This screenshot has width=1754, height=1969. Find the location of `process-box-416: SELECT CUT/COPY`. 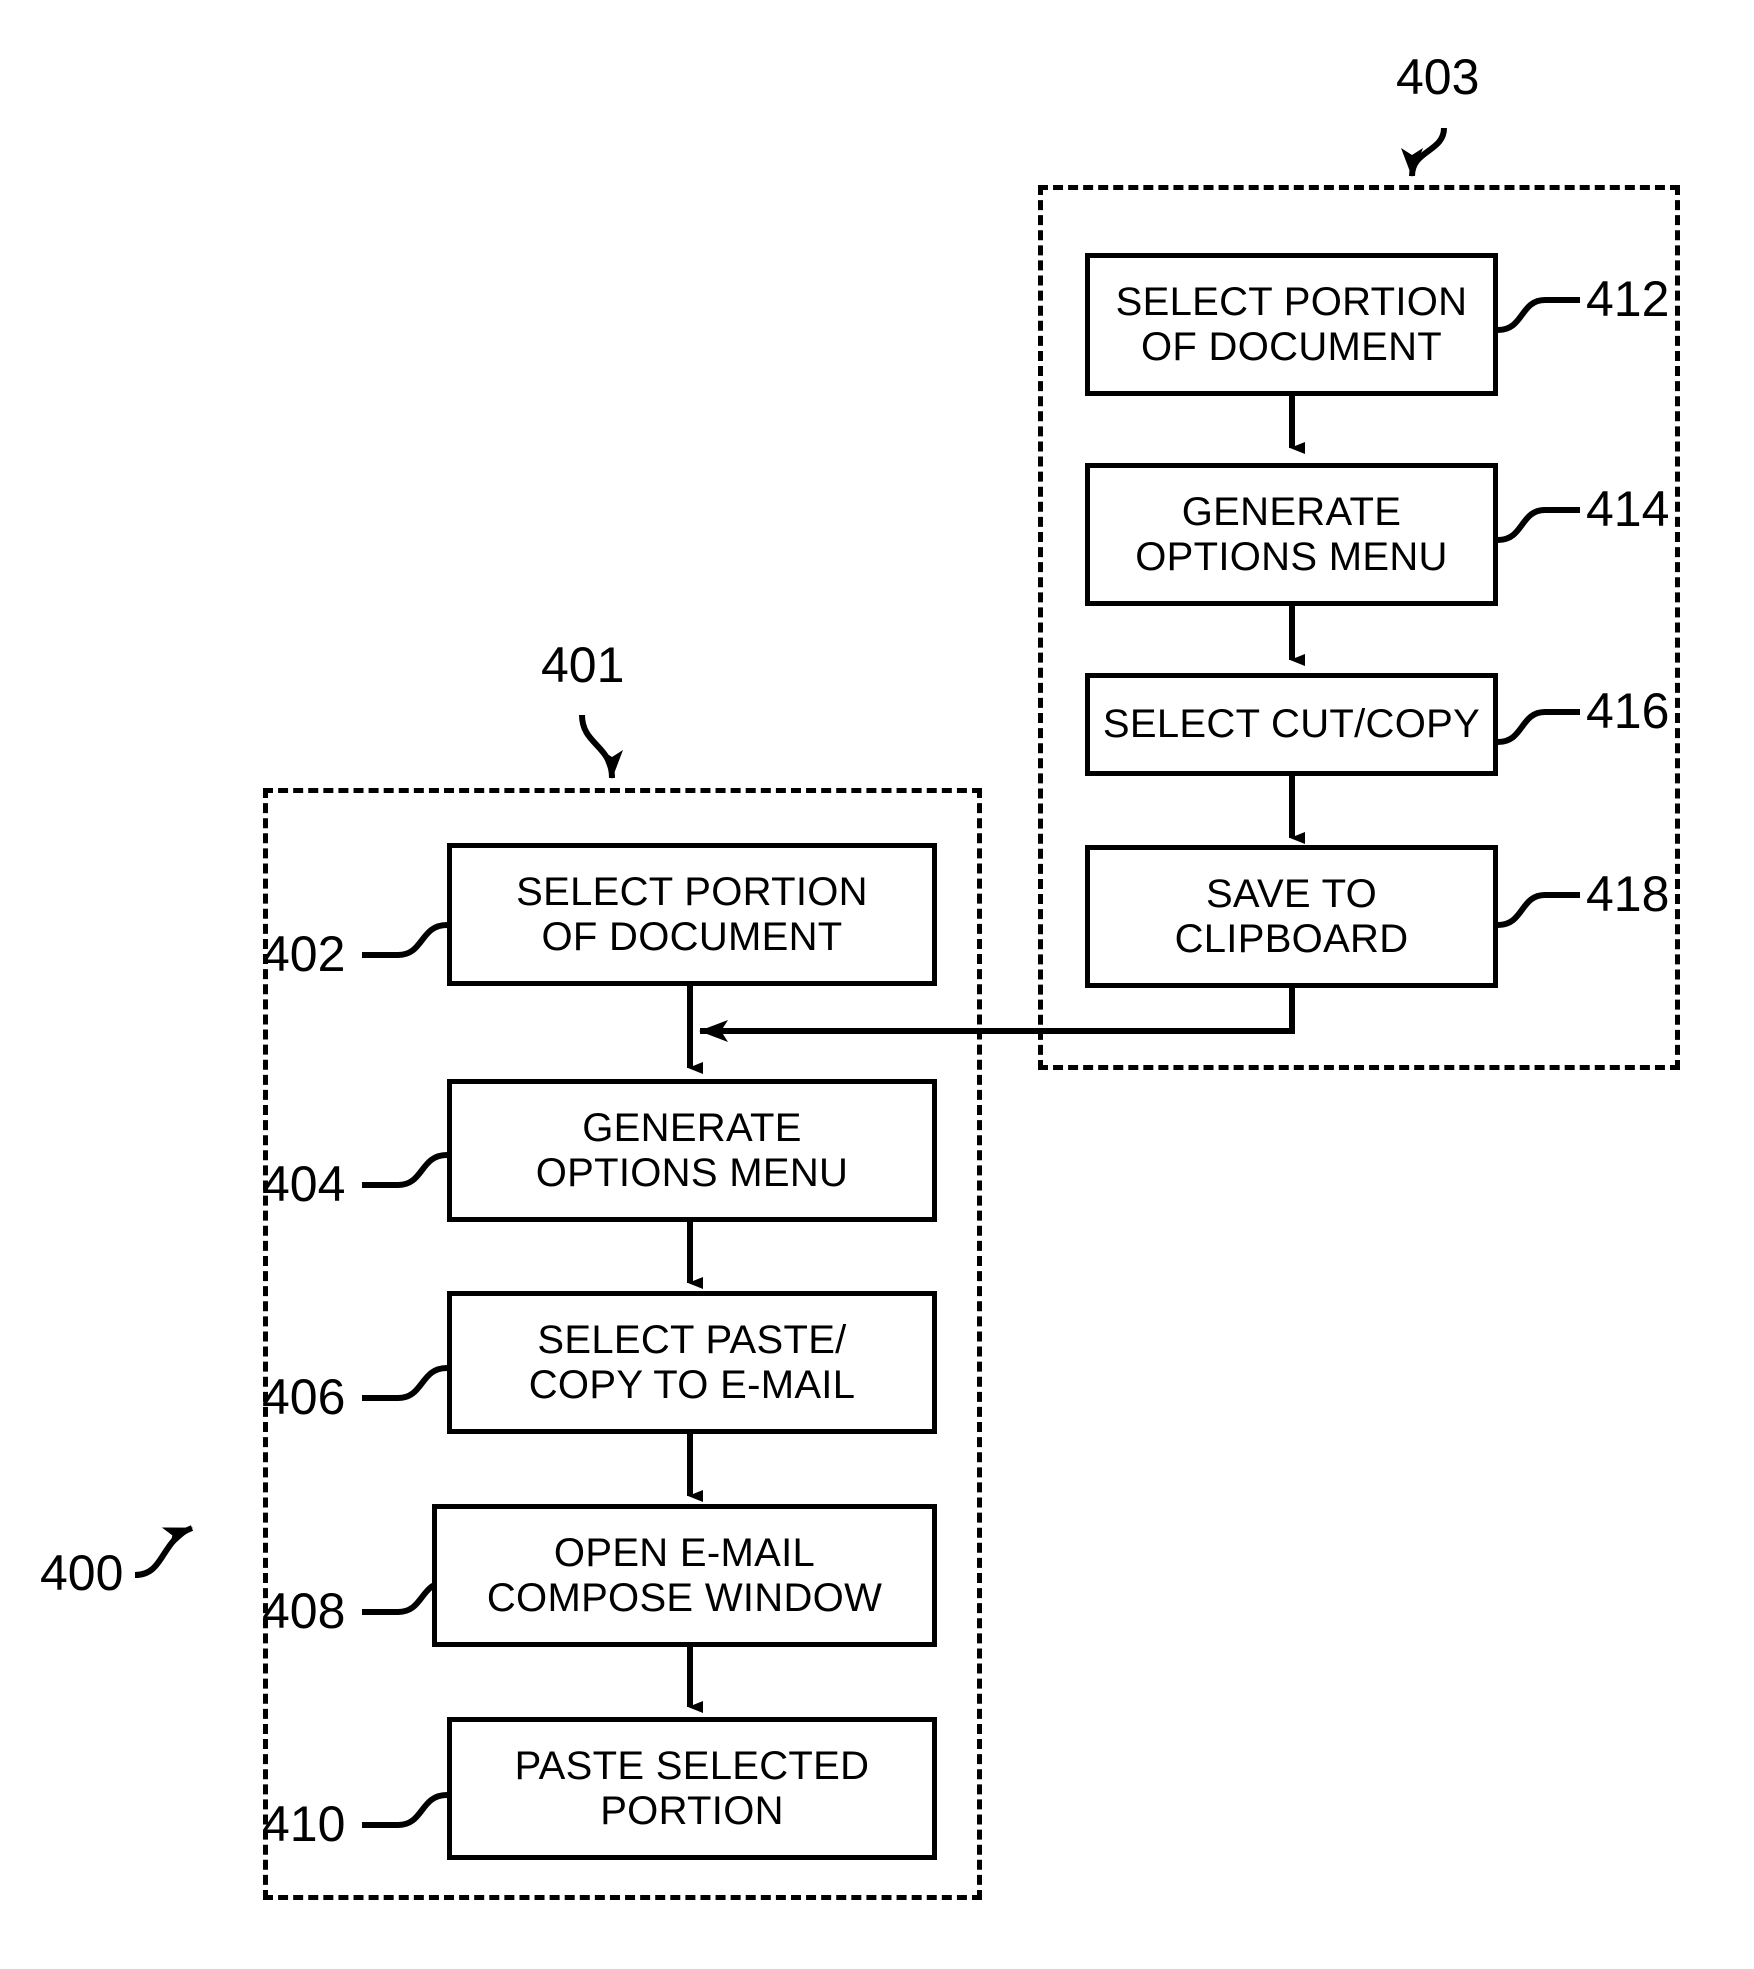

process-box-416: SELECT CUT/COPY is located at coordinates (1291, 724).